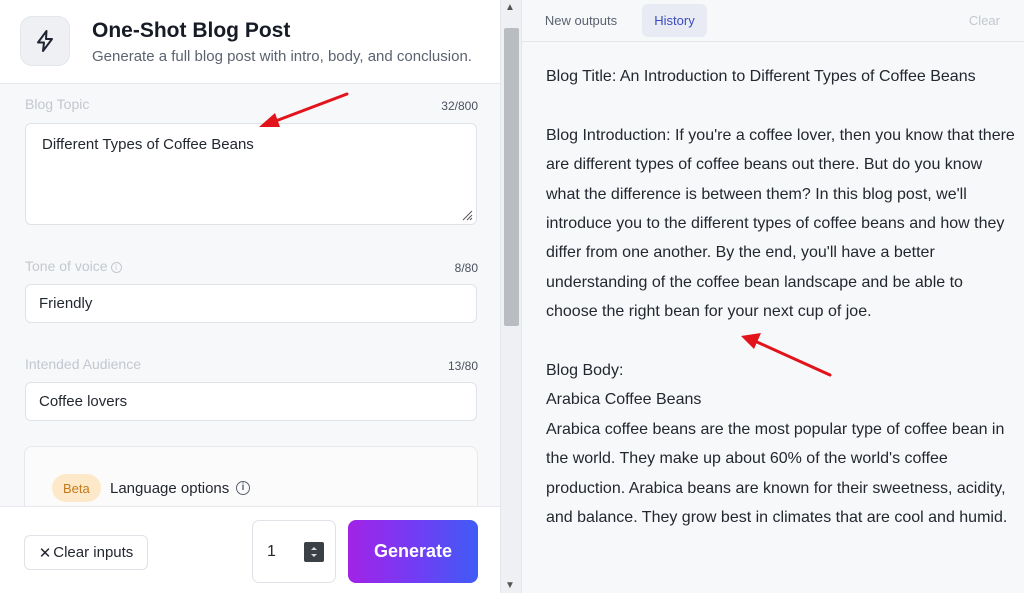 The width and height of the screenshot is (1024, 593). Describe the element at coordinates (66, 303) in the screenshot. I see `tone-value: Friendly` at that location.